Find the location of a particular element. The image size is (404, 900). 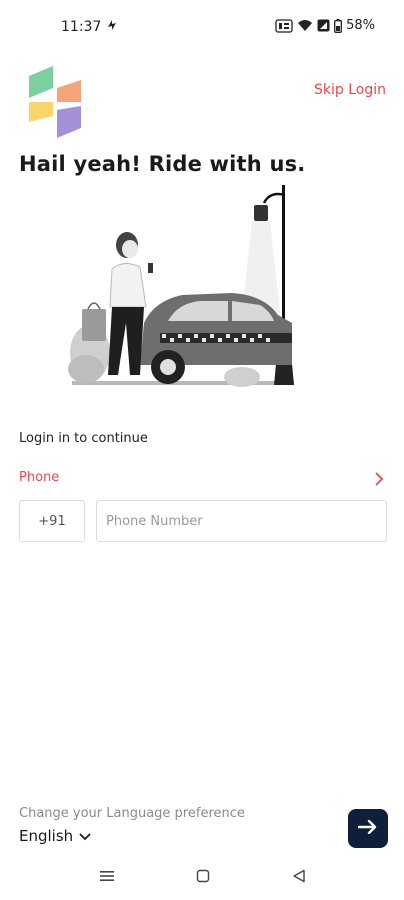

phone-number-input is located at coordinates (241, 521).